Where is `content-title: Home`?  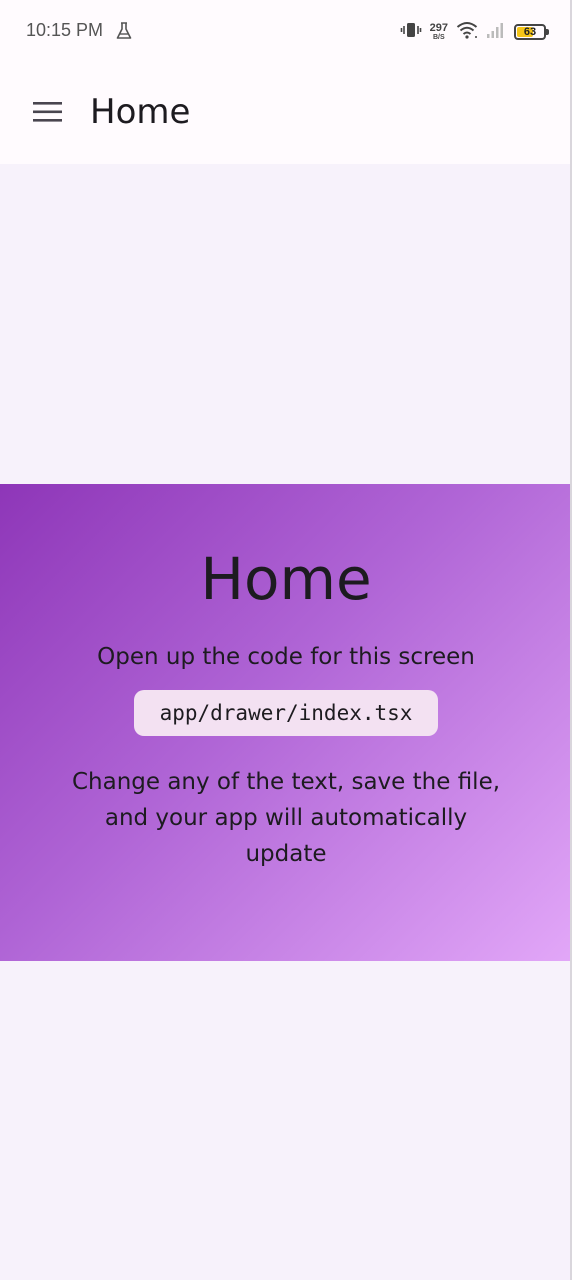
content-title: Home is located at coordinates (286, 579).